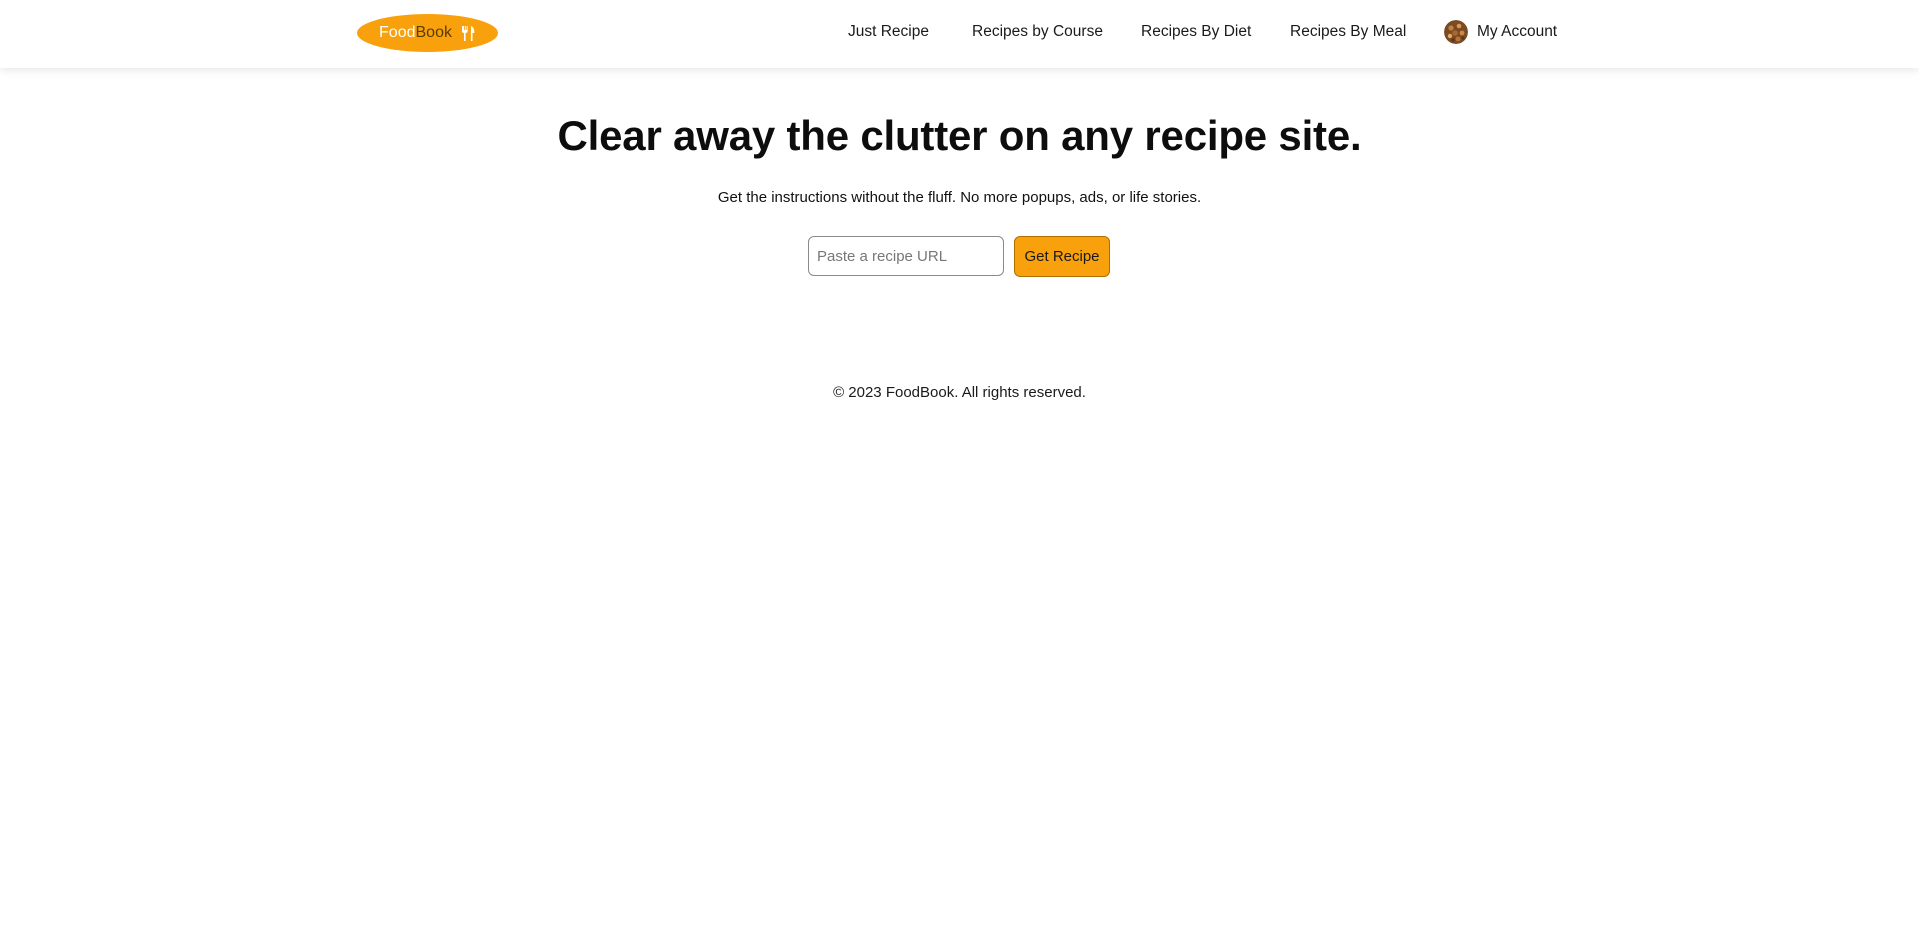 This screenshot has height=946, width=1919. Describe the element at coordinates (1196, 32) in the screenshot. I see `nav-recipes-by-diet: Recipes By Diet` at that location.